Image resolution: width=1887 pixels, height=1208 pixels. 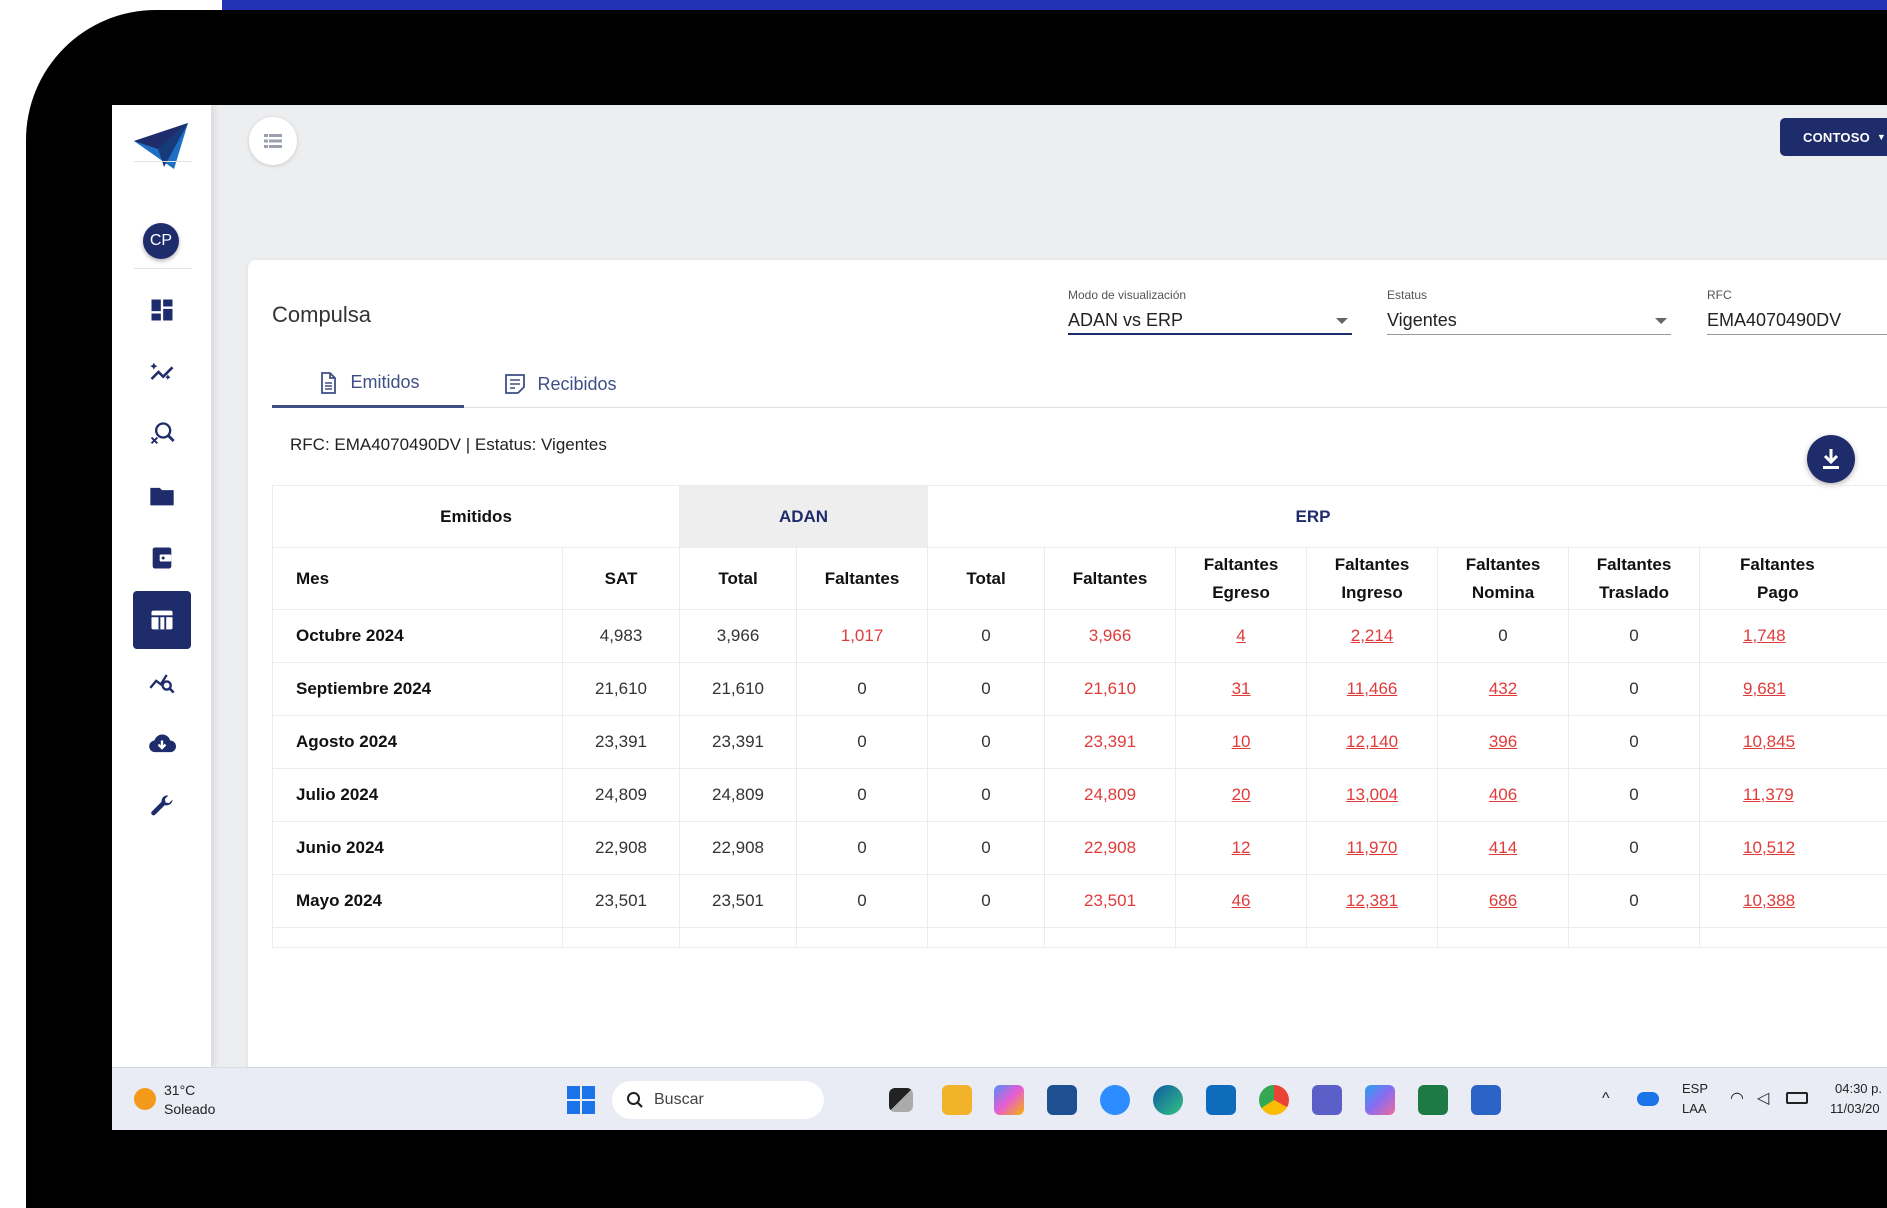 I want to click on list-toggle-button, so click(x=273, y=141).